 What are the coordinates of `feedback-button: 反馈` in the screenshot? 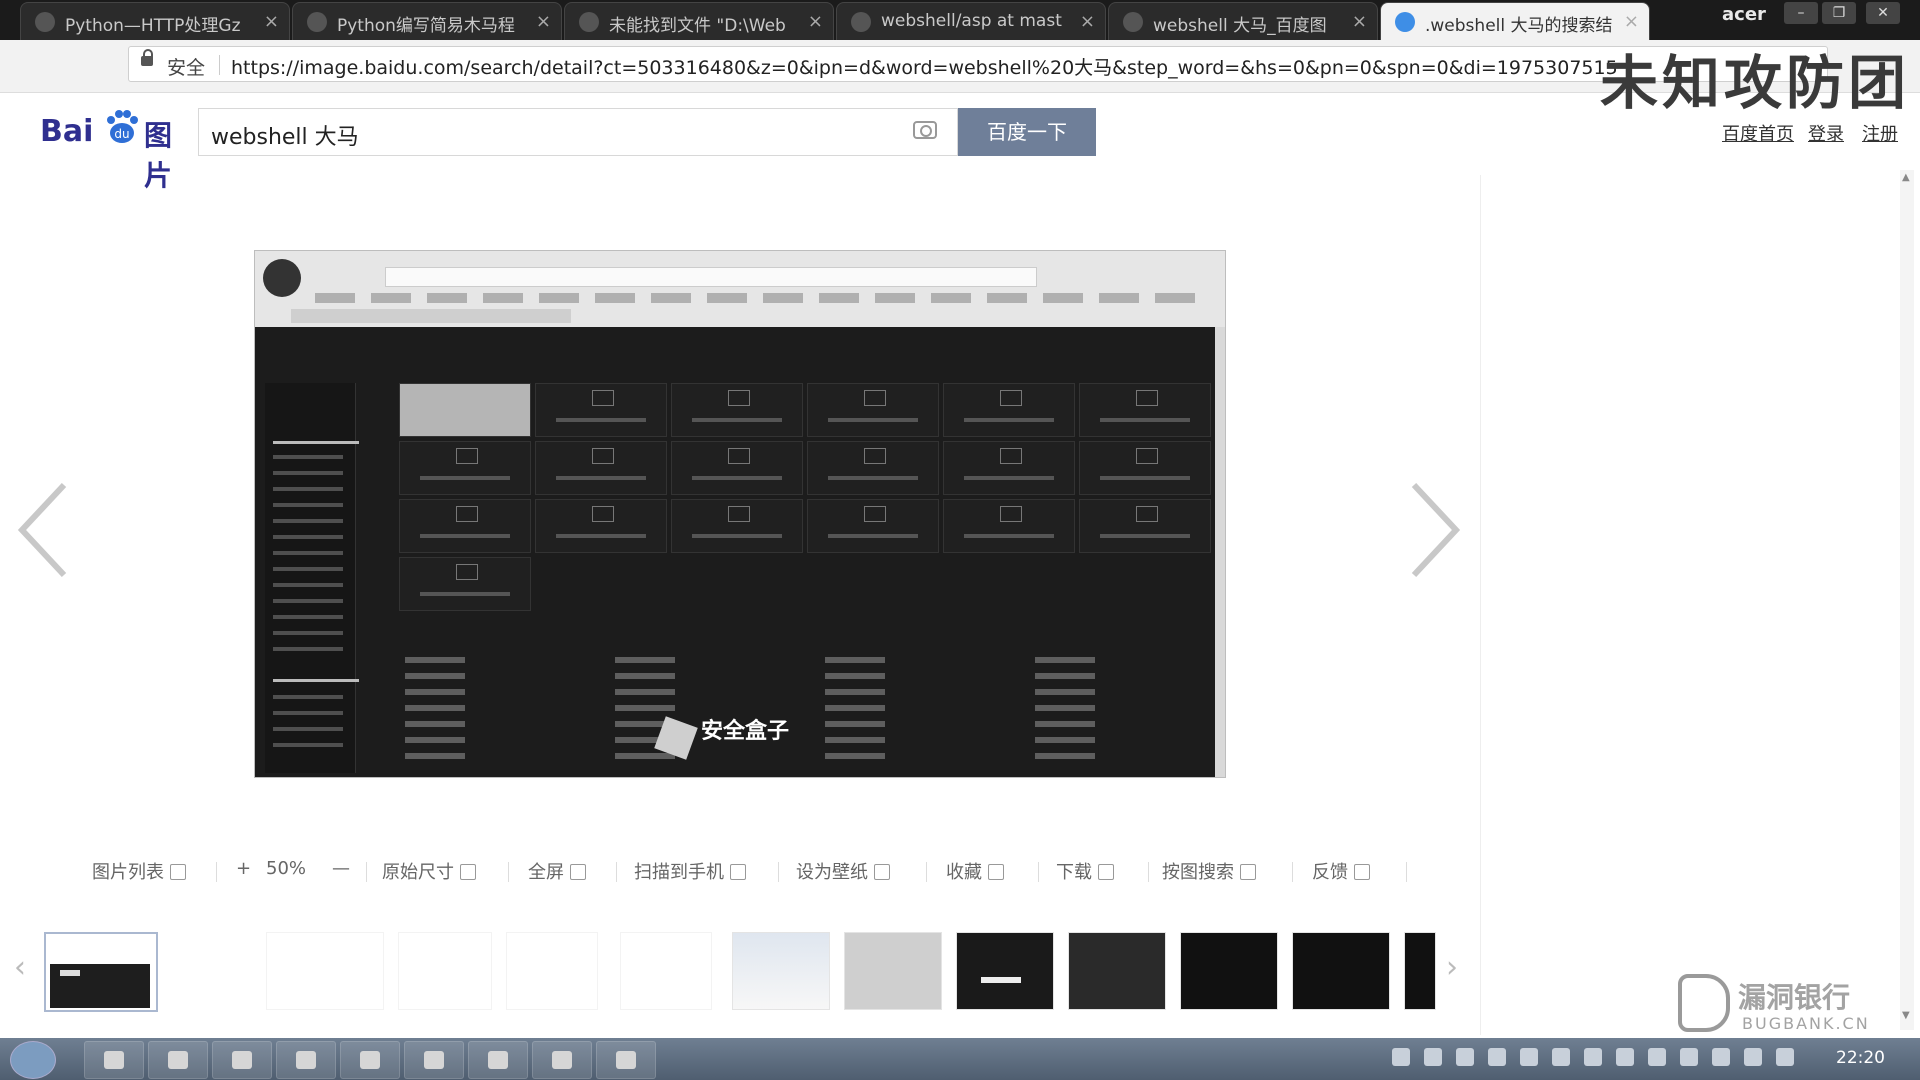 It's located at (1341, 871).